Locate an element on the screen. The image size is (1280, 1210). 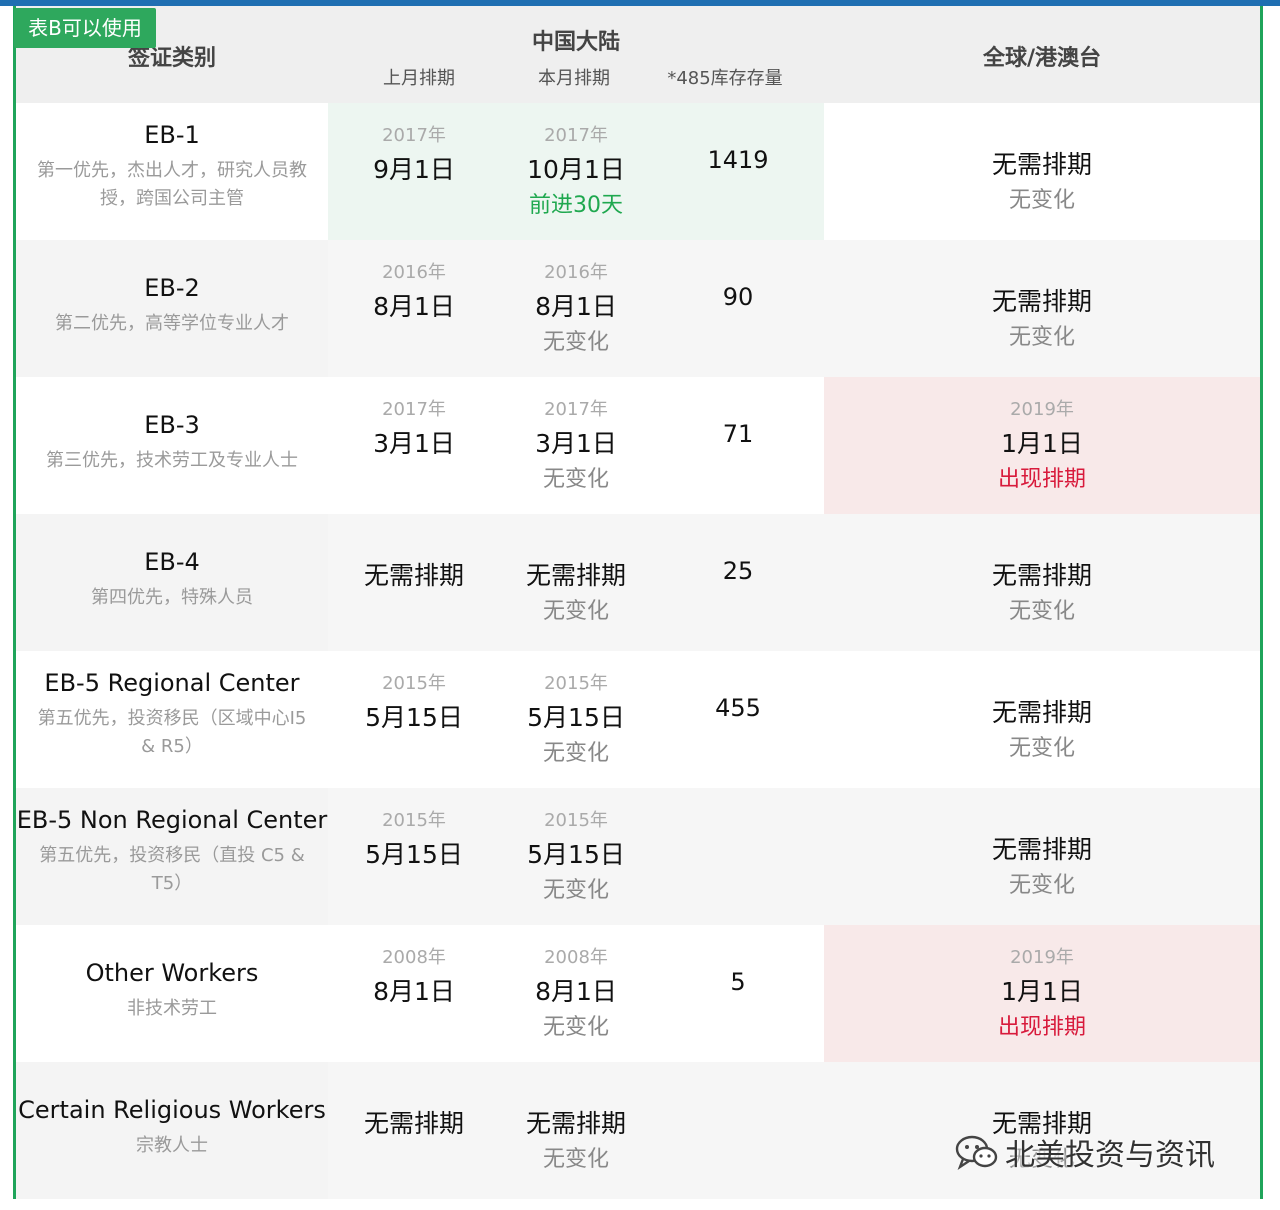
category-desc: 宗教人士 is located at coordinates (172, 1145).